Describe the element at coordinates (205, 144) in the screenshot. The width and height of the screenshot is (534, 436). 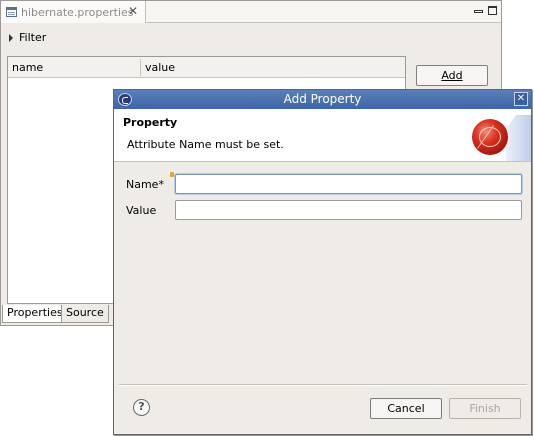
I see `banner-error-message: Attribute Name must be set.` at that location.